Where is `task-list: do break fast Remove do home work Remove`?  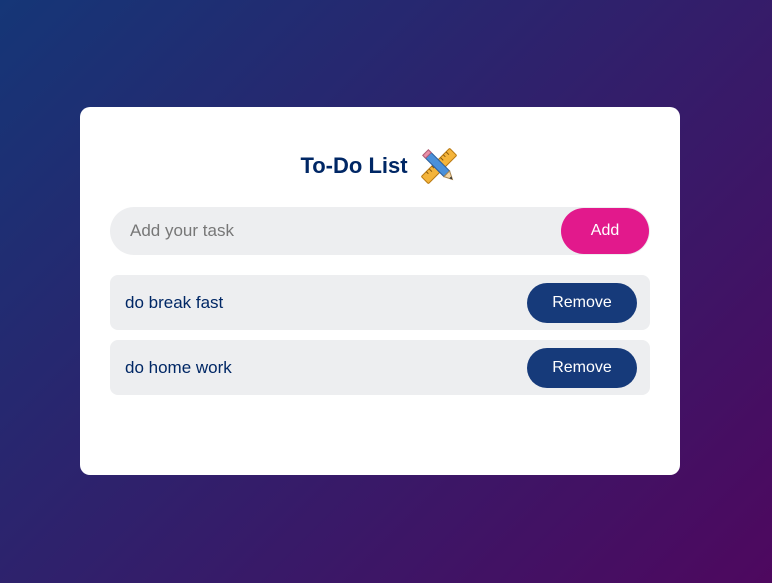 task-list: do break fast Remove do home work Remove is located at coordinates (380, 335).